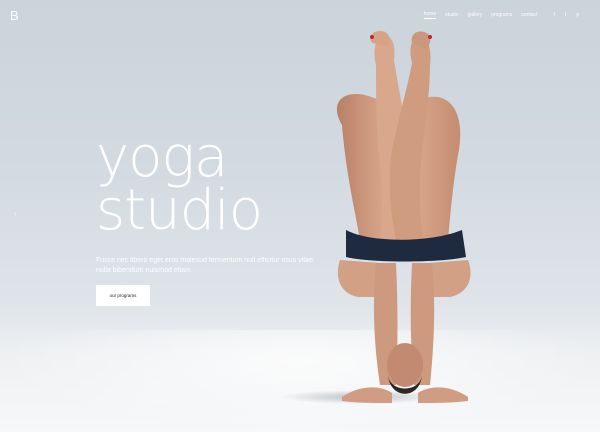 This screenshot has width=600, height=432. What do you see at coordinates (577, 15) in the screenshot?
I see `pinterest-icon: p` at bounding box center [577, 15].